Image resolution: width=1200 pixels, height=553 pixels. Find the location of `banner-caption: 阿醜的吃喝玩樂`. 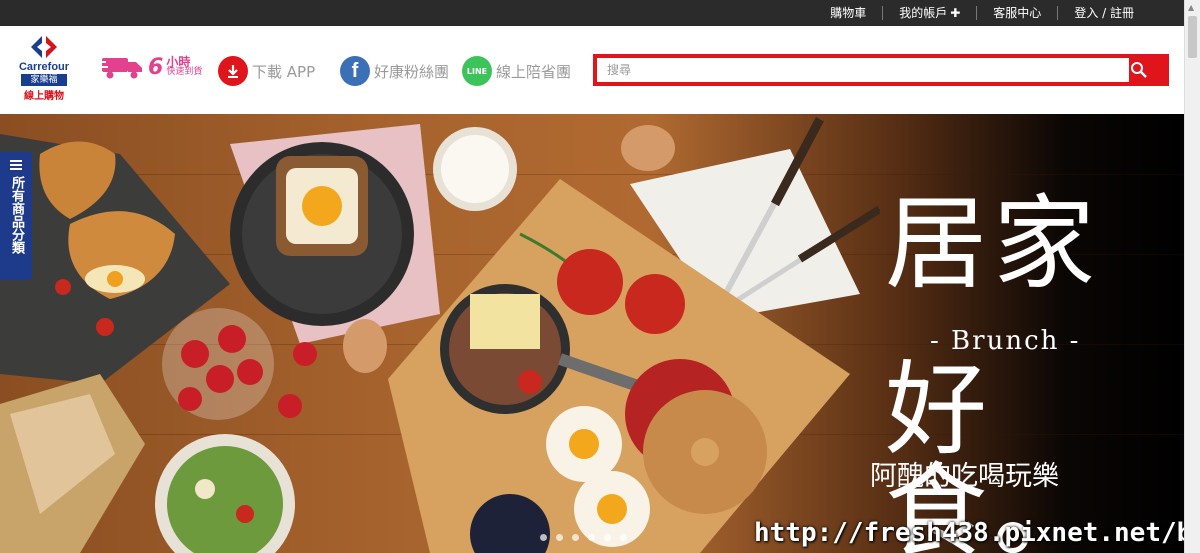

banner-caption: 阿醜的吃喝玩樂 is located at coordinates (964, 476).